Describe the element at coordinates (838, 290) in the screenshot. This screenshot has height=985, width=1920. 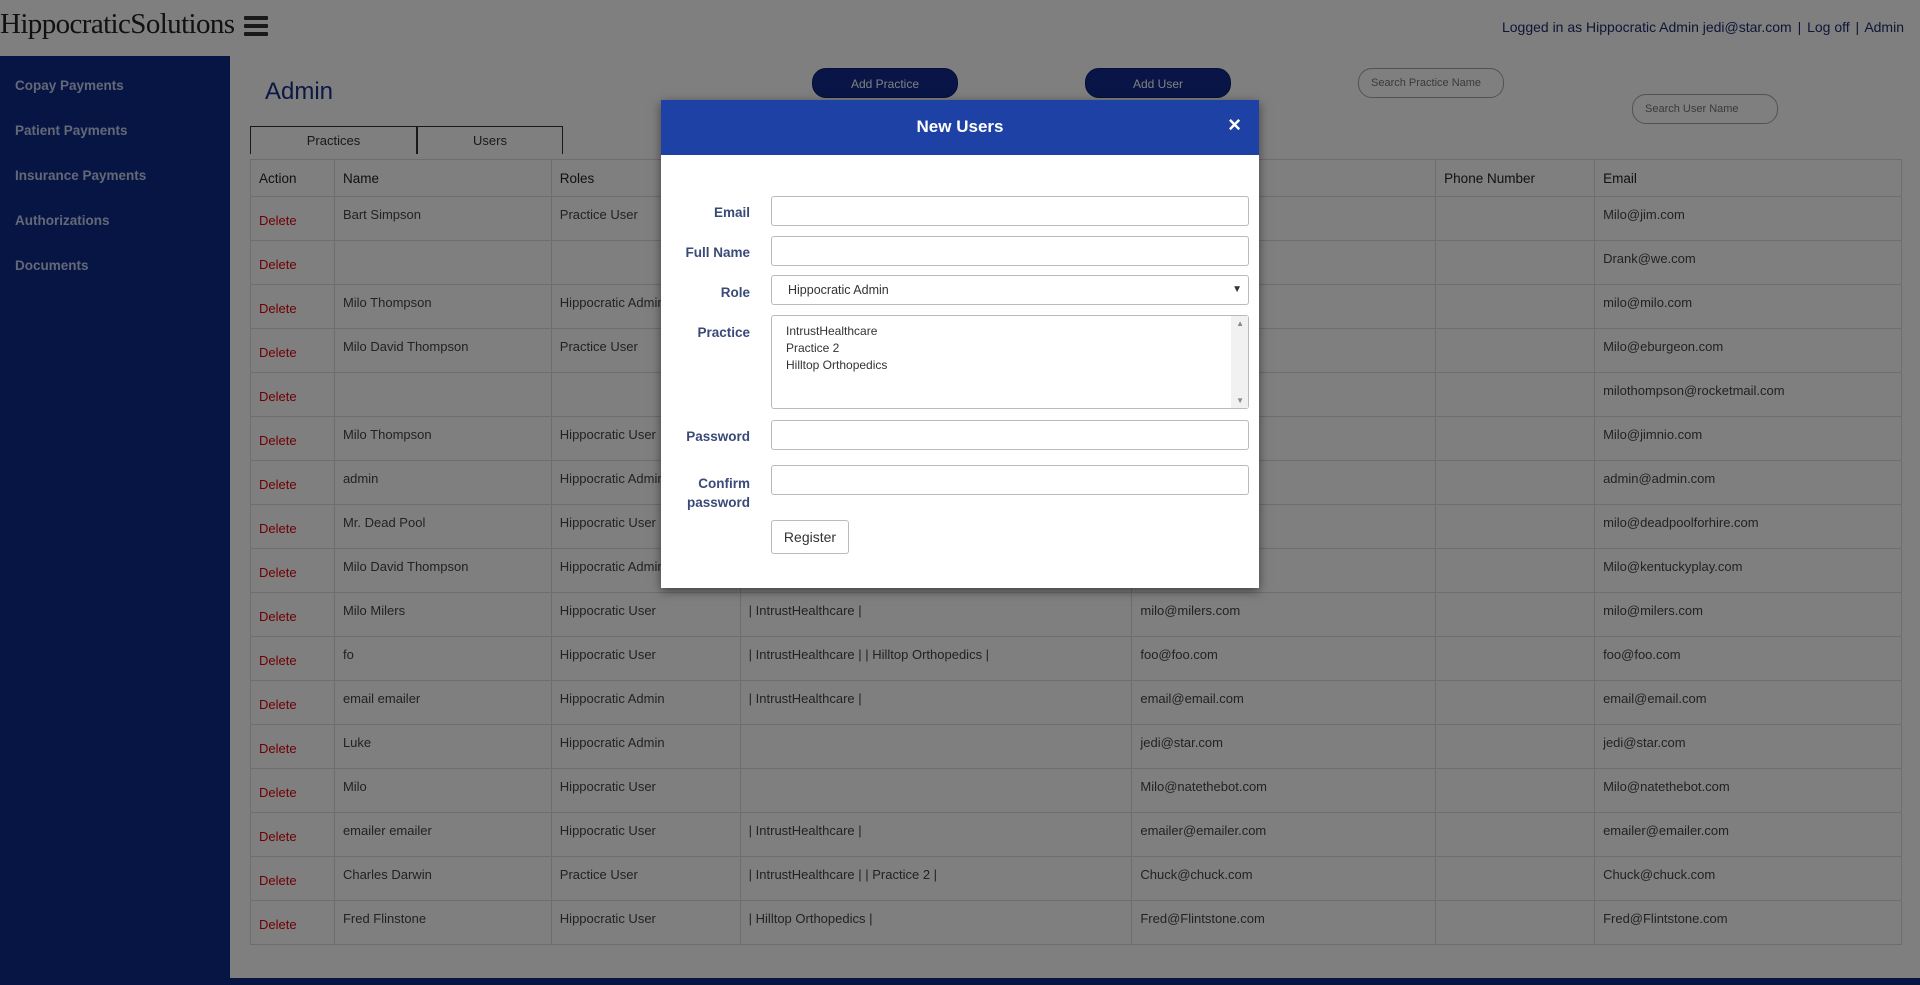
I see `role-selected-value: Hippocratic Admin` at that location.